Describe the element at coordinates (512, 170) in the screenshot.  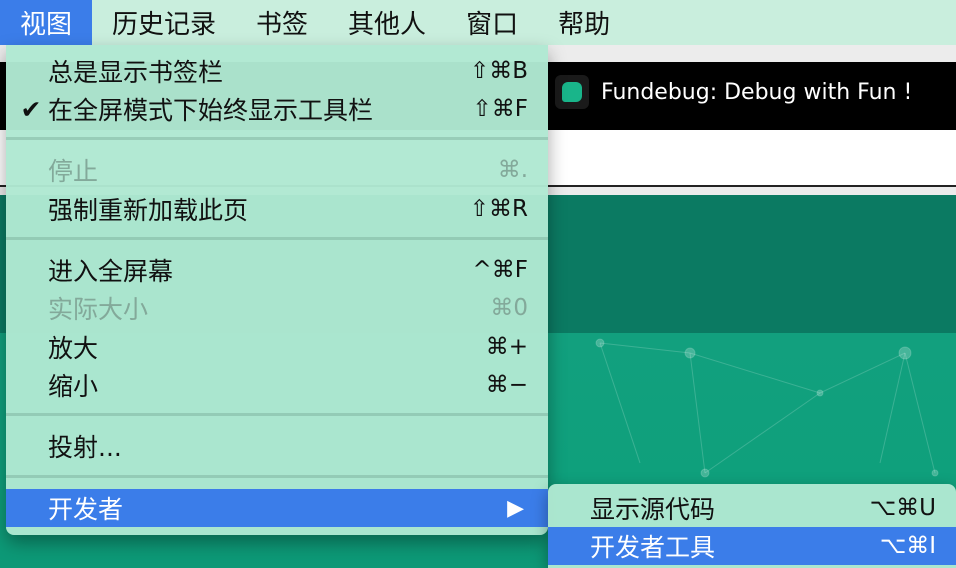
I see `menu-item-shortcut: ⌘.` at that location.